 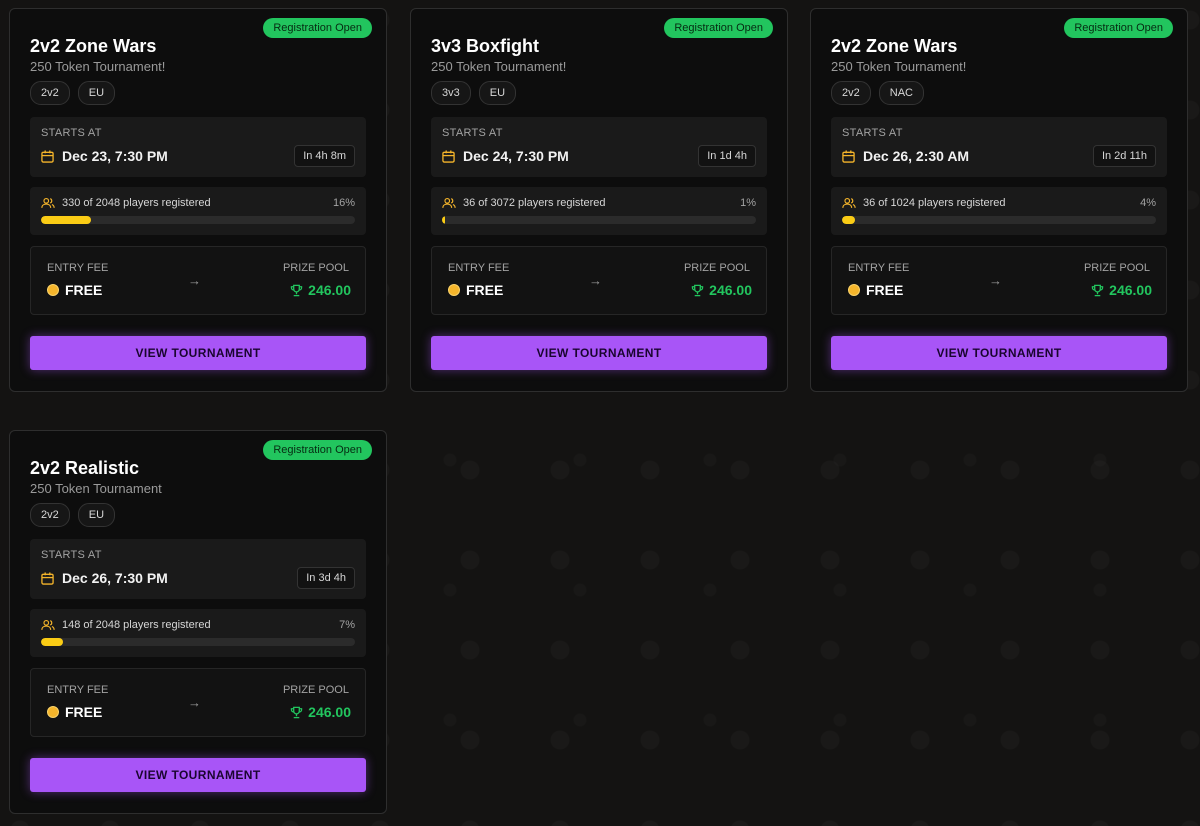 I want to click on tag-mode: 3v3, so click(x=451, y=93).